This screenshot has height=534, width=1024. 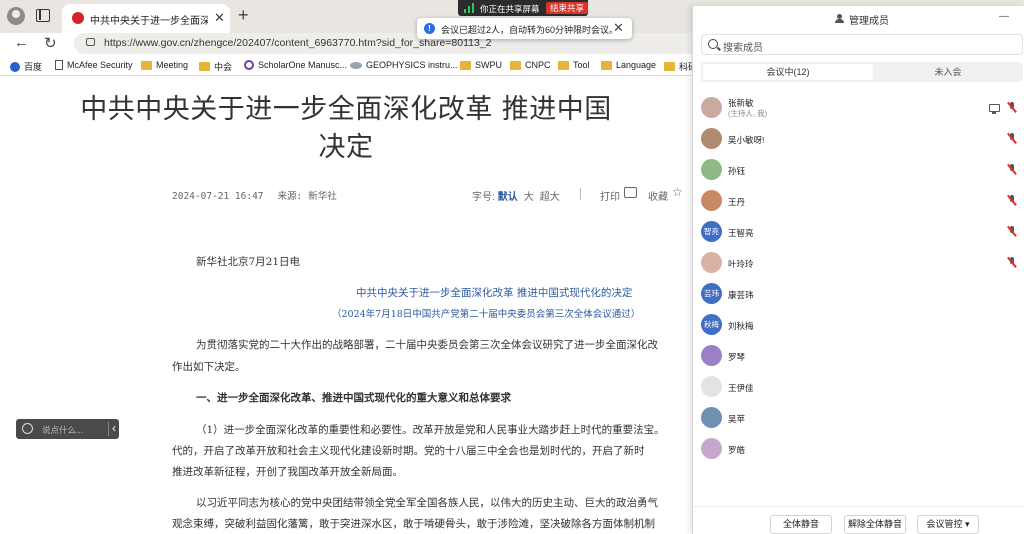 I want to click on reload-button: ↻, so click(x=50, y=43).